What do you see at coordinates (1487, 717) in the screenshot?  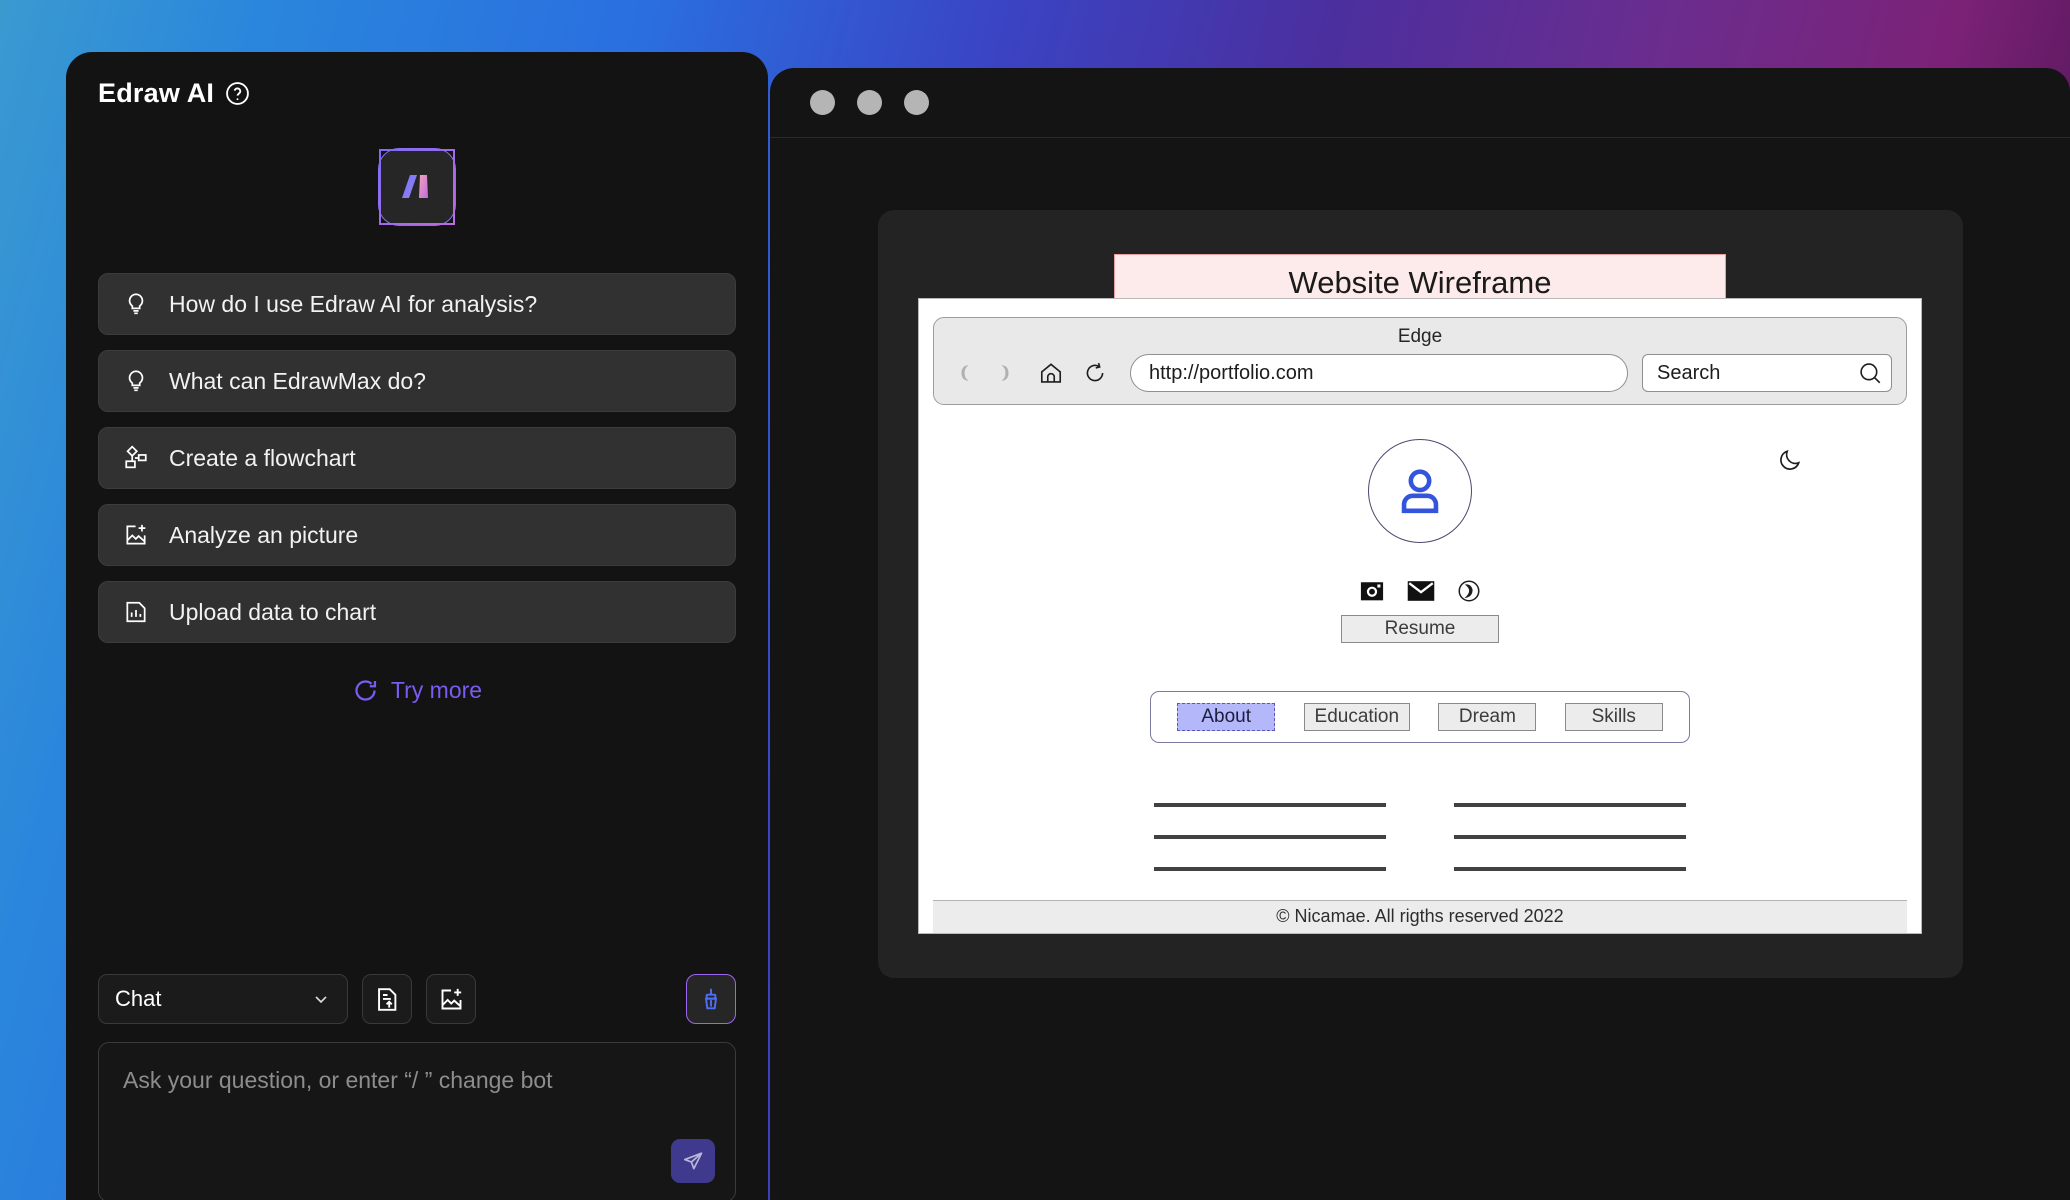 I see `nav-tab-dream: Dream` at bounding box center [1487, 717].